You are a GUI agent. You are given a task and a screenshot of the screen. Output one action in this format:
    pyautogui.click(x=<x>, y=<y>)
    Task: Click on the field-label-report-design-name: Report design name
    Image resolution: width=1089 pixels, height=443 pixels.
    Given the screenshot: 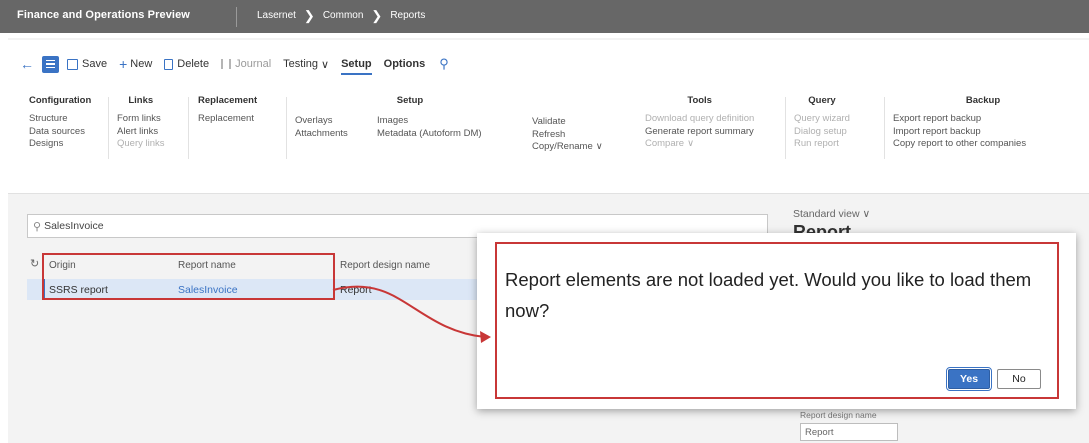 What is the action you would take?
    pyautogui.click(x=838, y=415)
    